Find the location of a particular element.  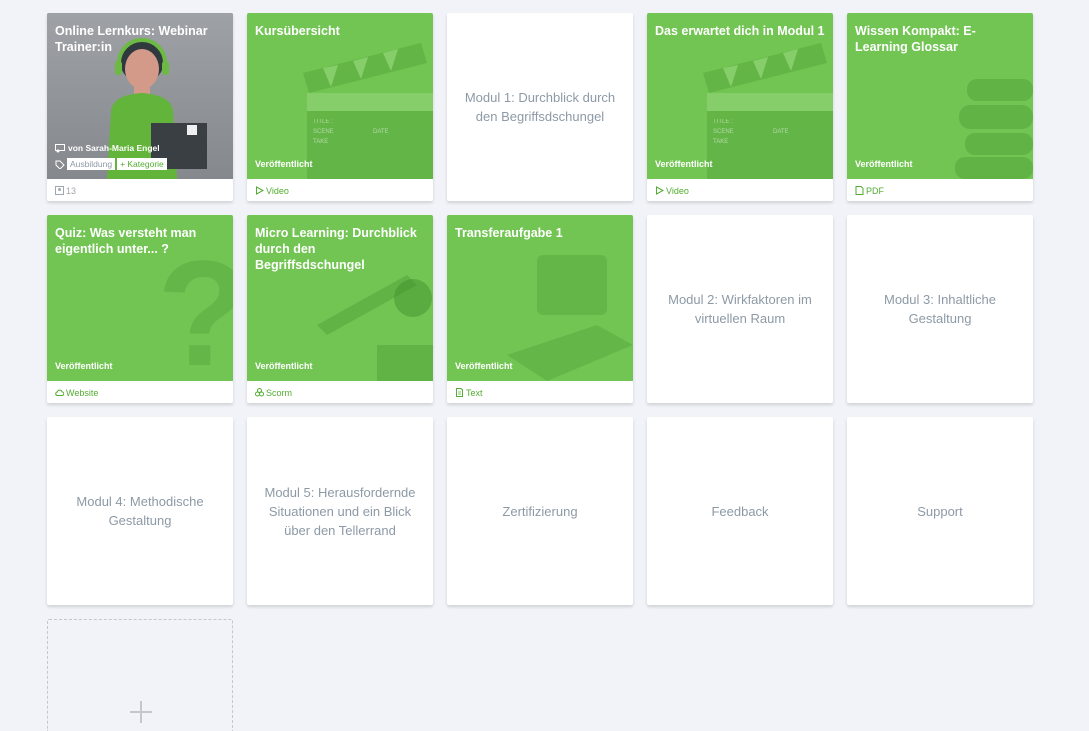

module-title: Zertifizierung is located at coordinates (540, 511).